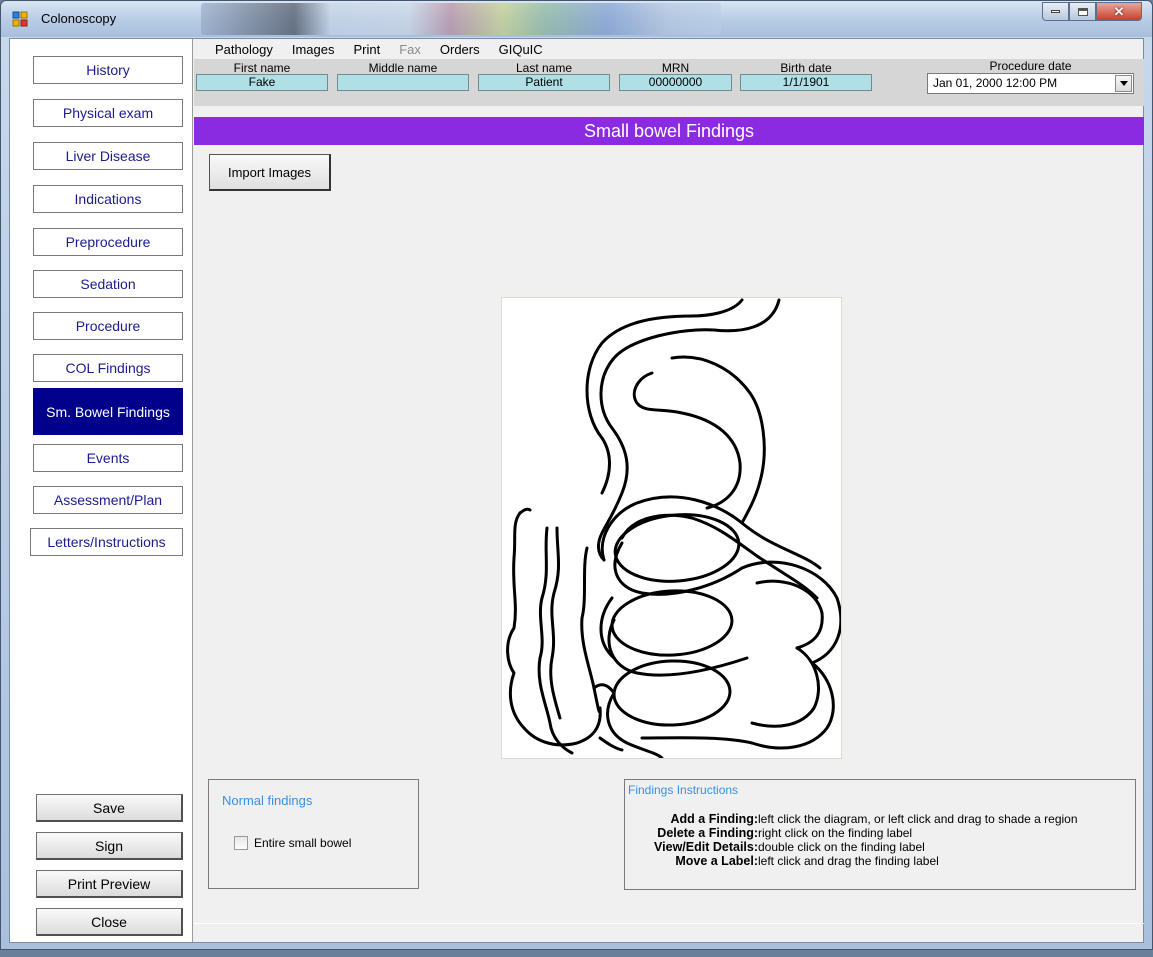  Describe the element at coordinates (675, 68) in the screenshot. I see `mrn-label: MRN` at that location.